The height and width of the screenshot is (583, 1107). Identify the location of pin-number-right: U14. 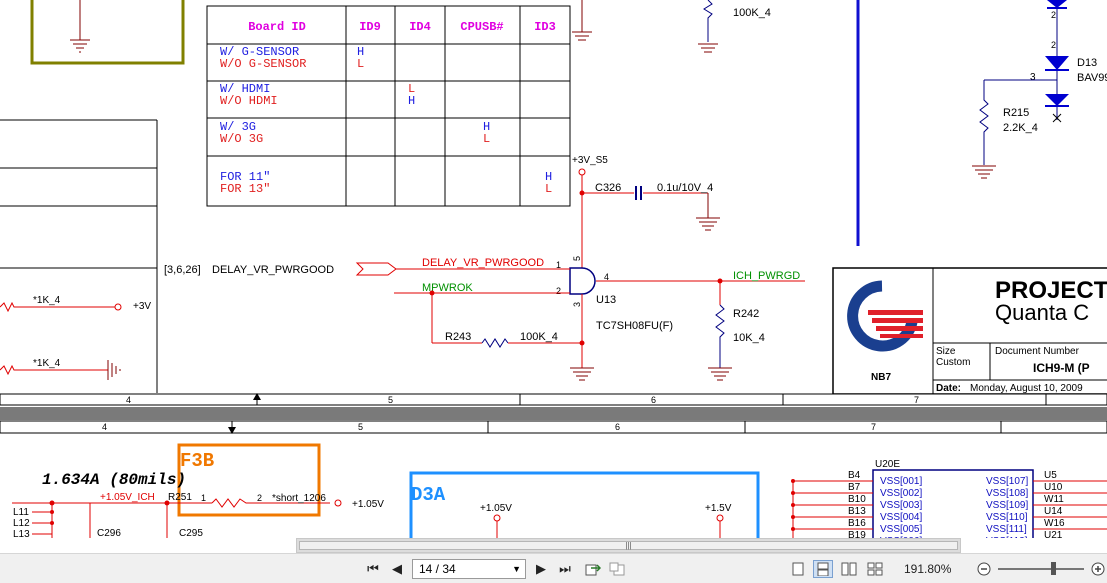
(1053, 511).